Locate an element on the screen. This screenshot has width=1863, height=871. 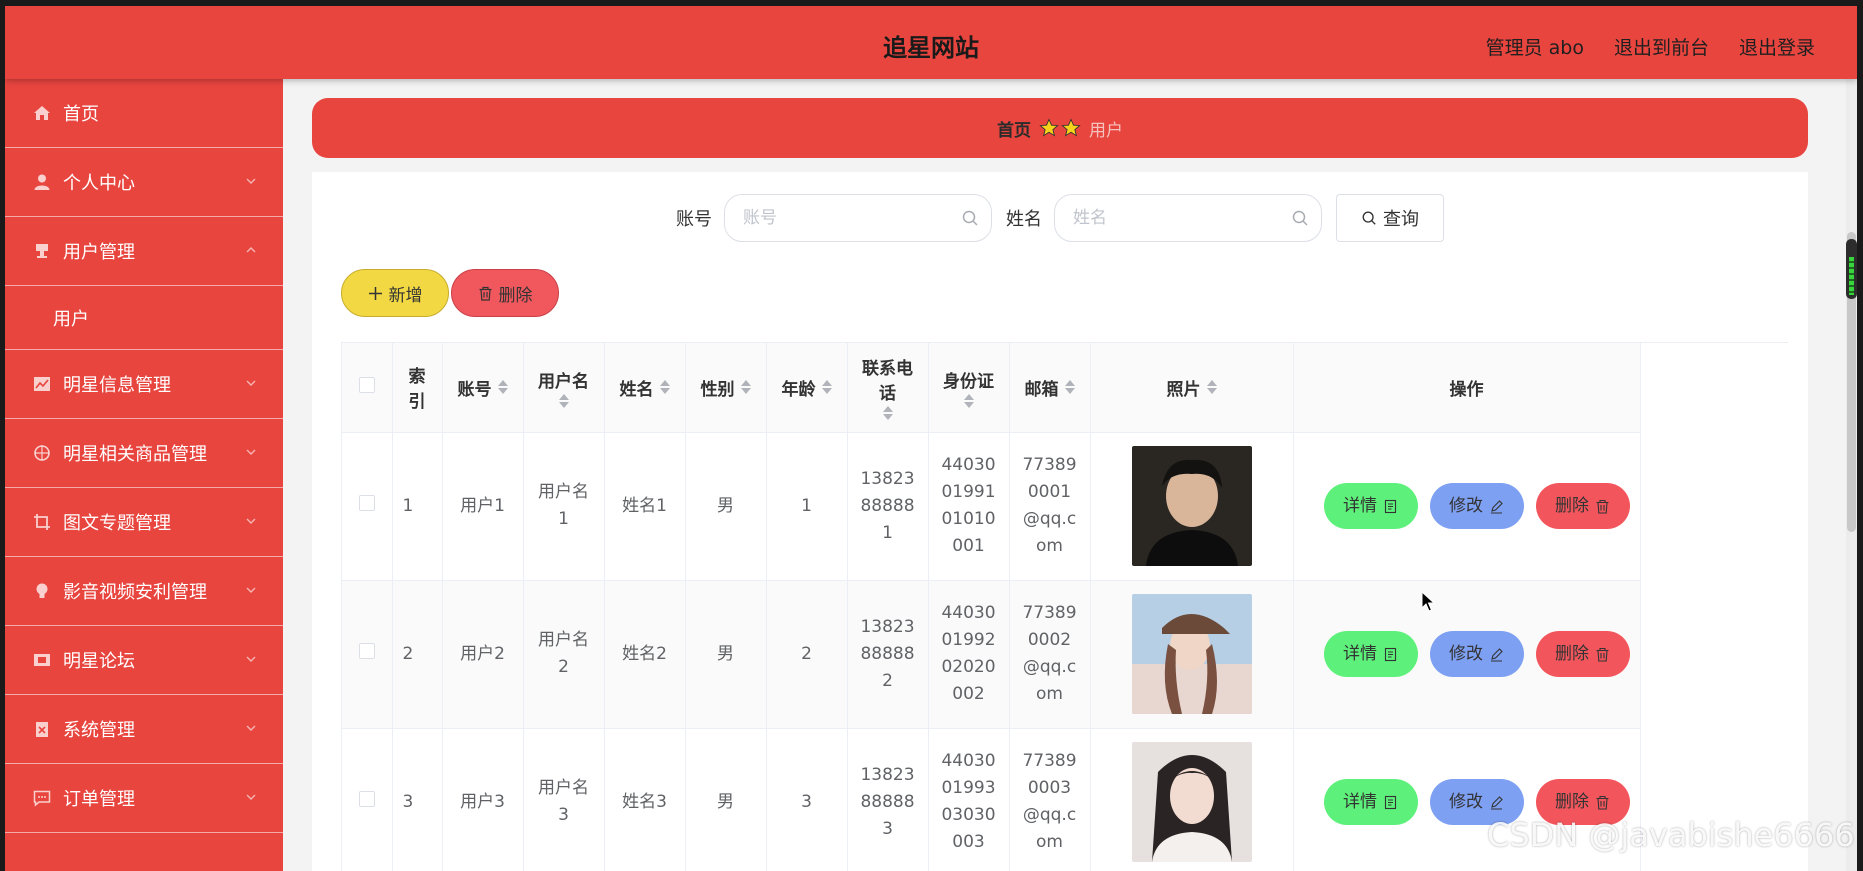
cell-age: 3 is located at coordinates (807, 799).